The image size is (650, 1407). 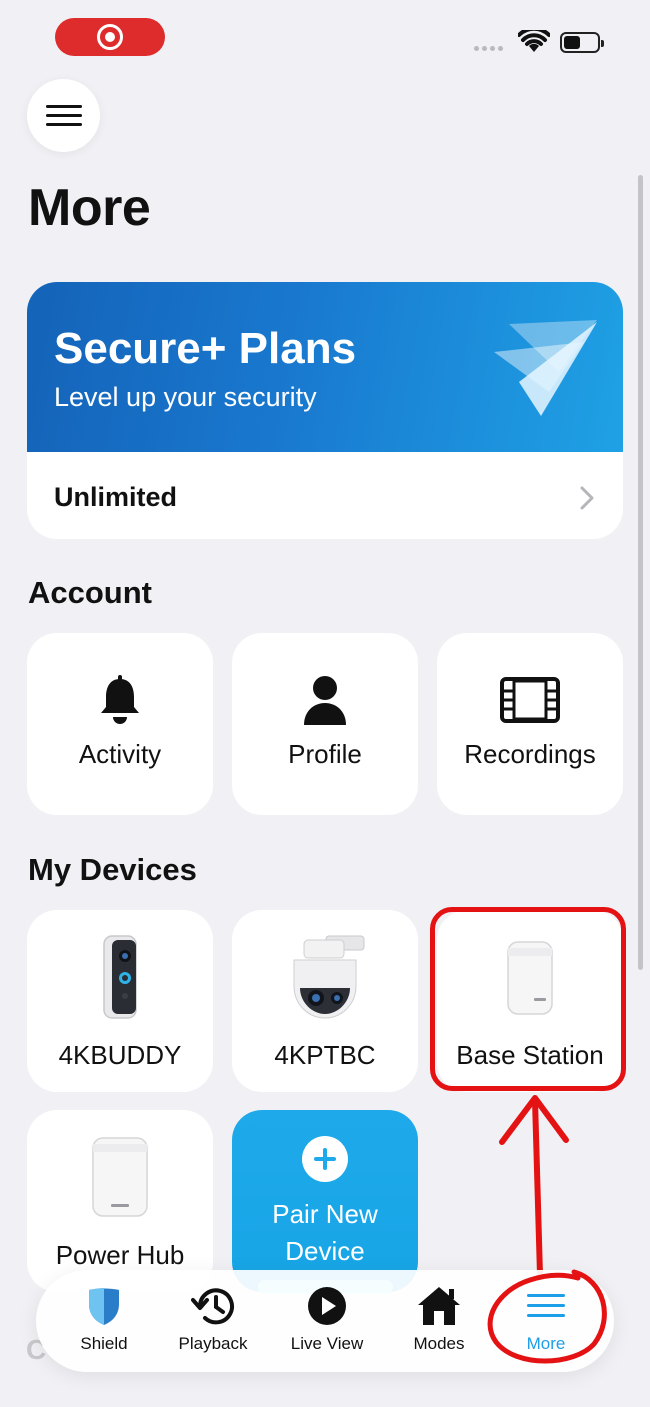 I want to click on history-icon, so click(x=212, y=1306).